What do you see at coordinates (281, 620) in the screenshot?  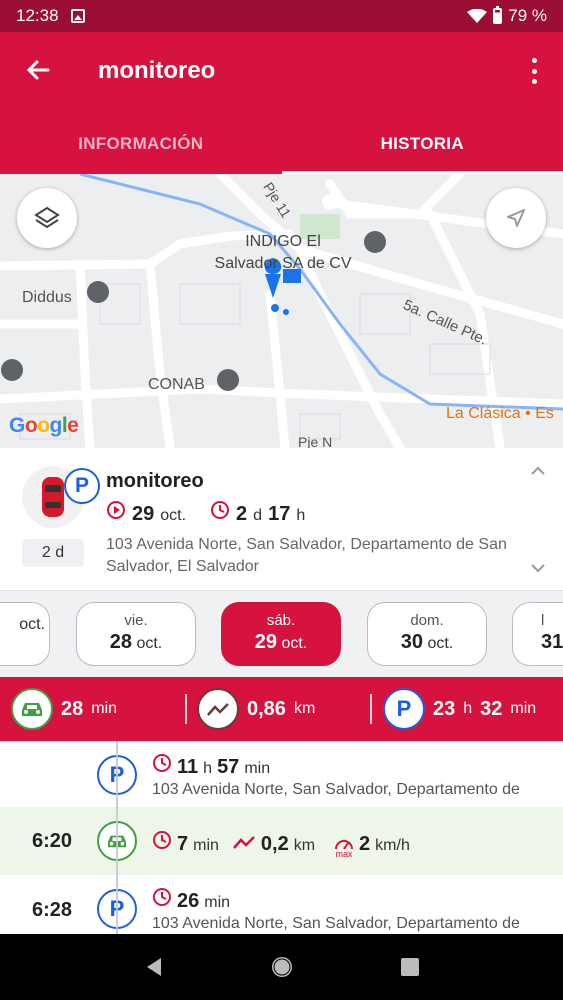 I see `date-chip-dow: sáb.` at bounding box center [281, 620].